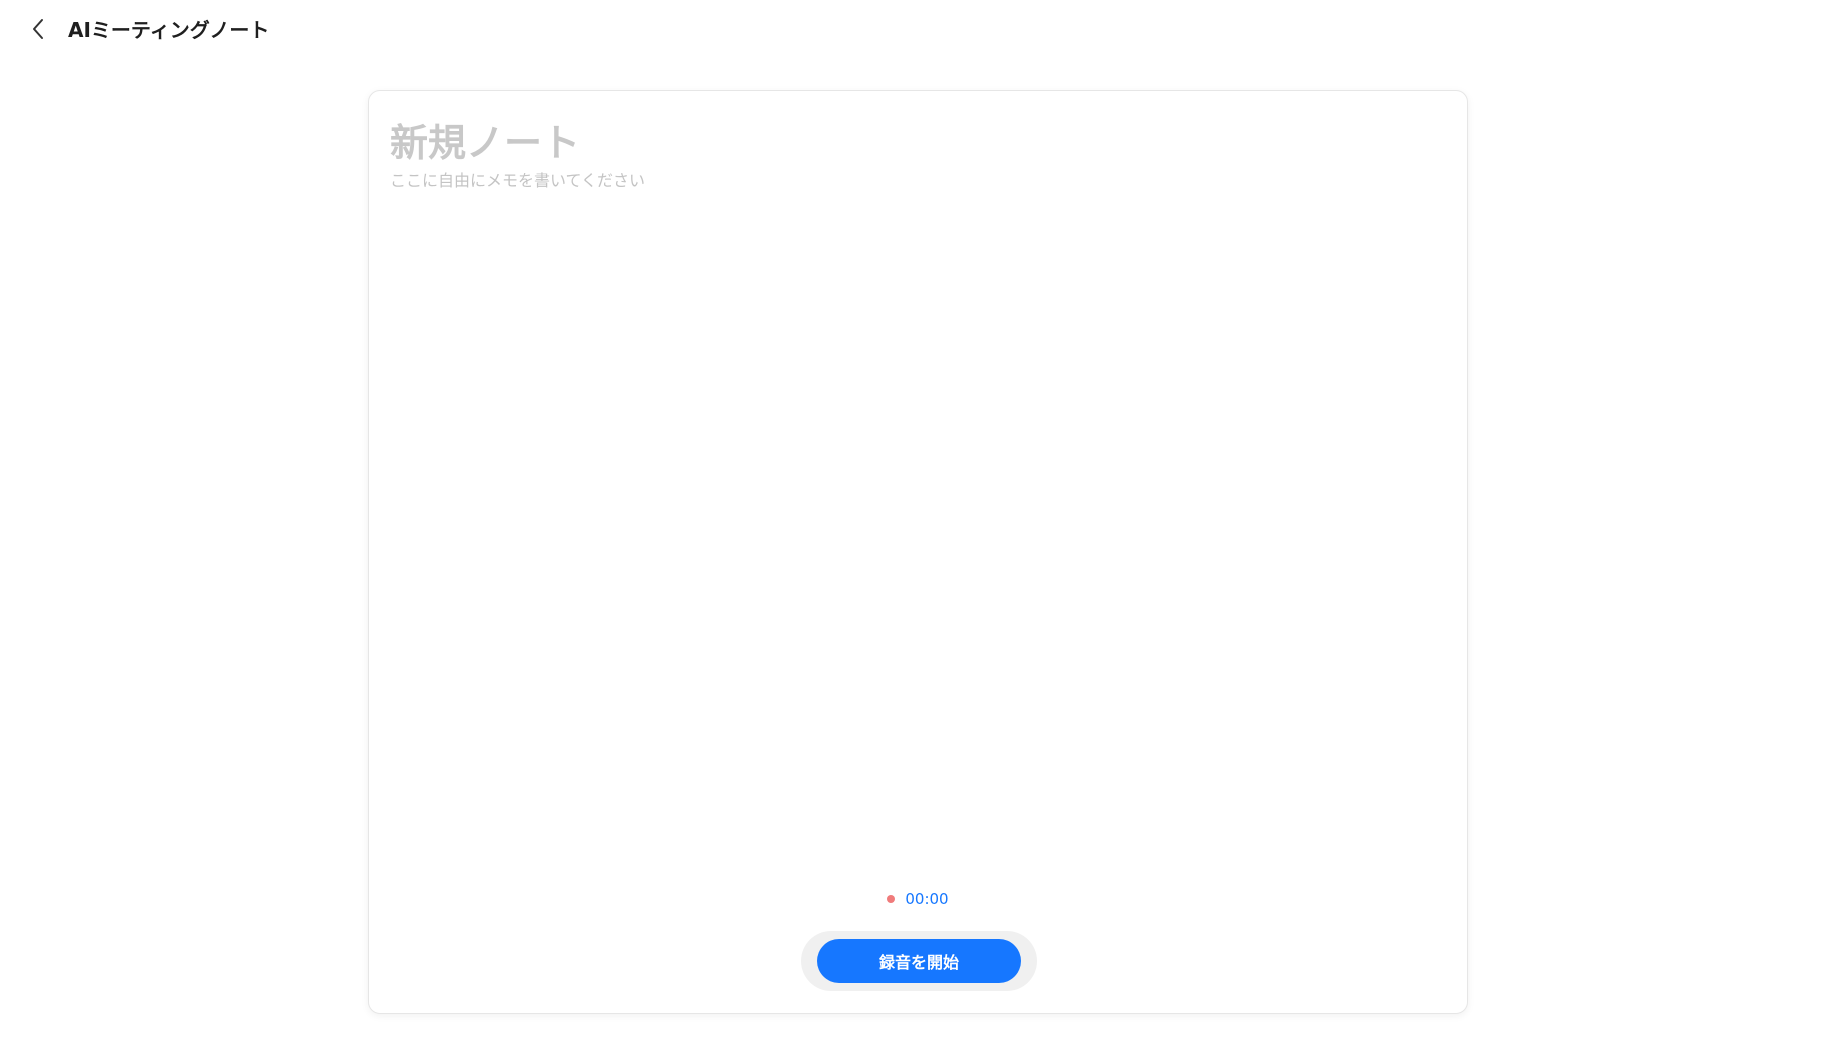  I want to click on back-button, so click(38, 29).